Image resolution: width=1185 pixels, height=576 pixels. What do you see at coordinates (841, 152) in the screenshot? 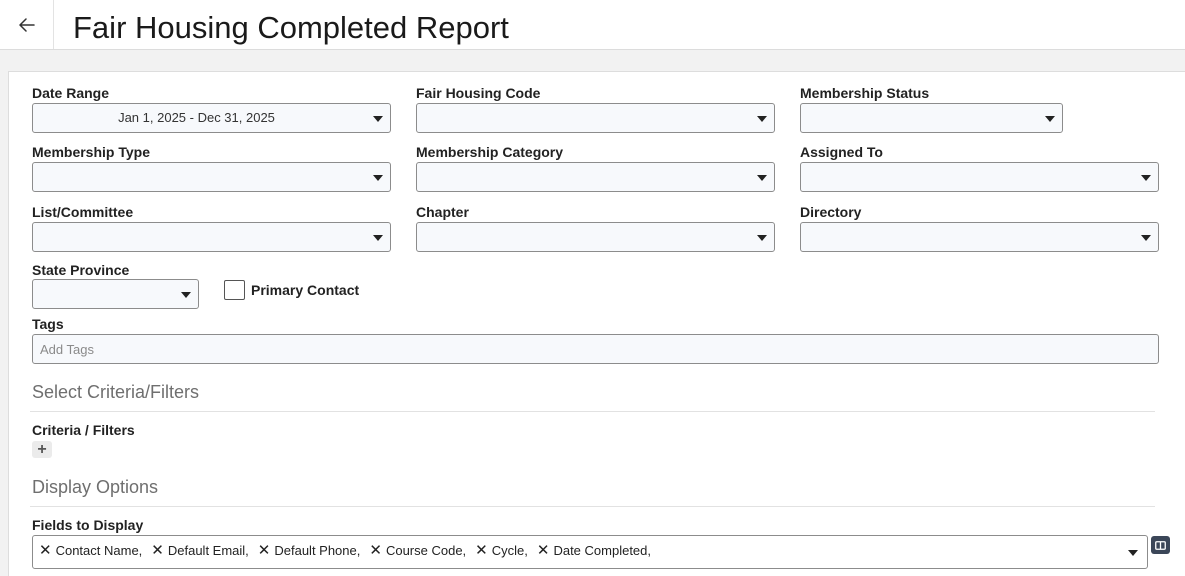
I see `assigned-to-label: Assigned To` at bounding box center [841, 152].